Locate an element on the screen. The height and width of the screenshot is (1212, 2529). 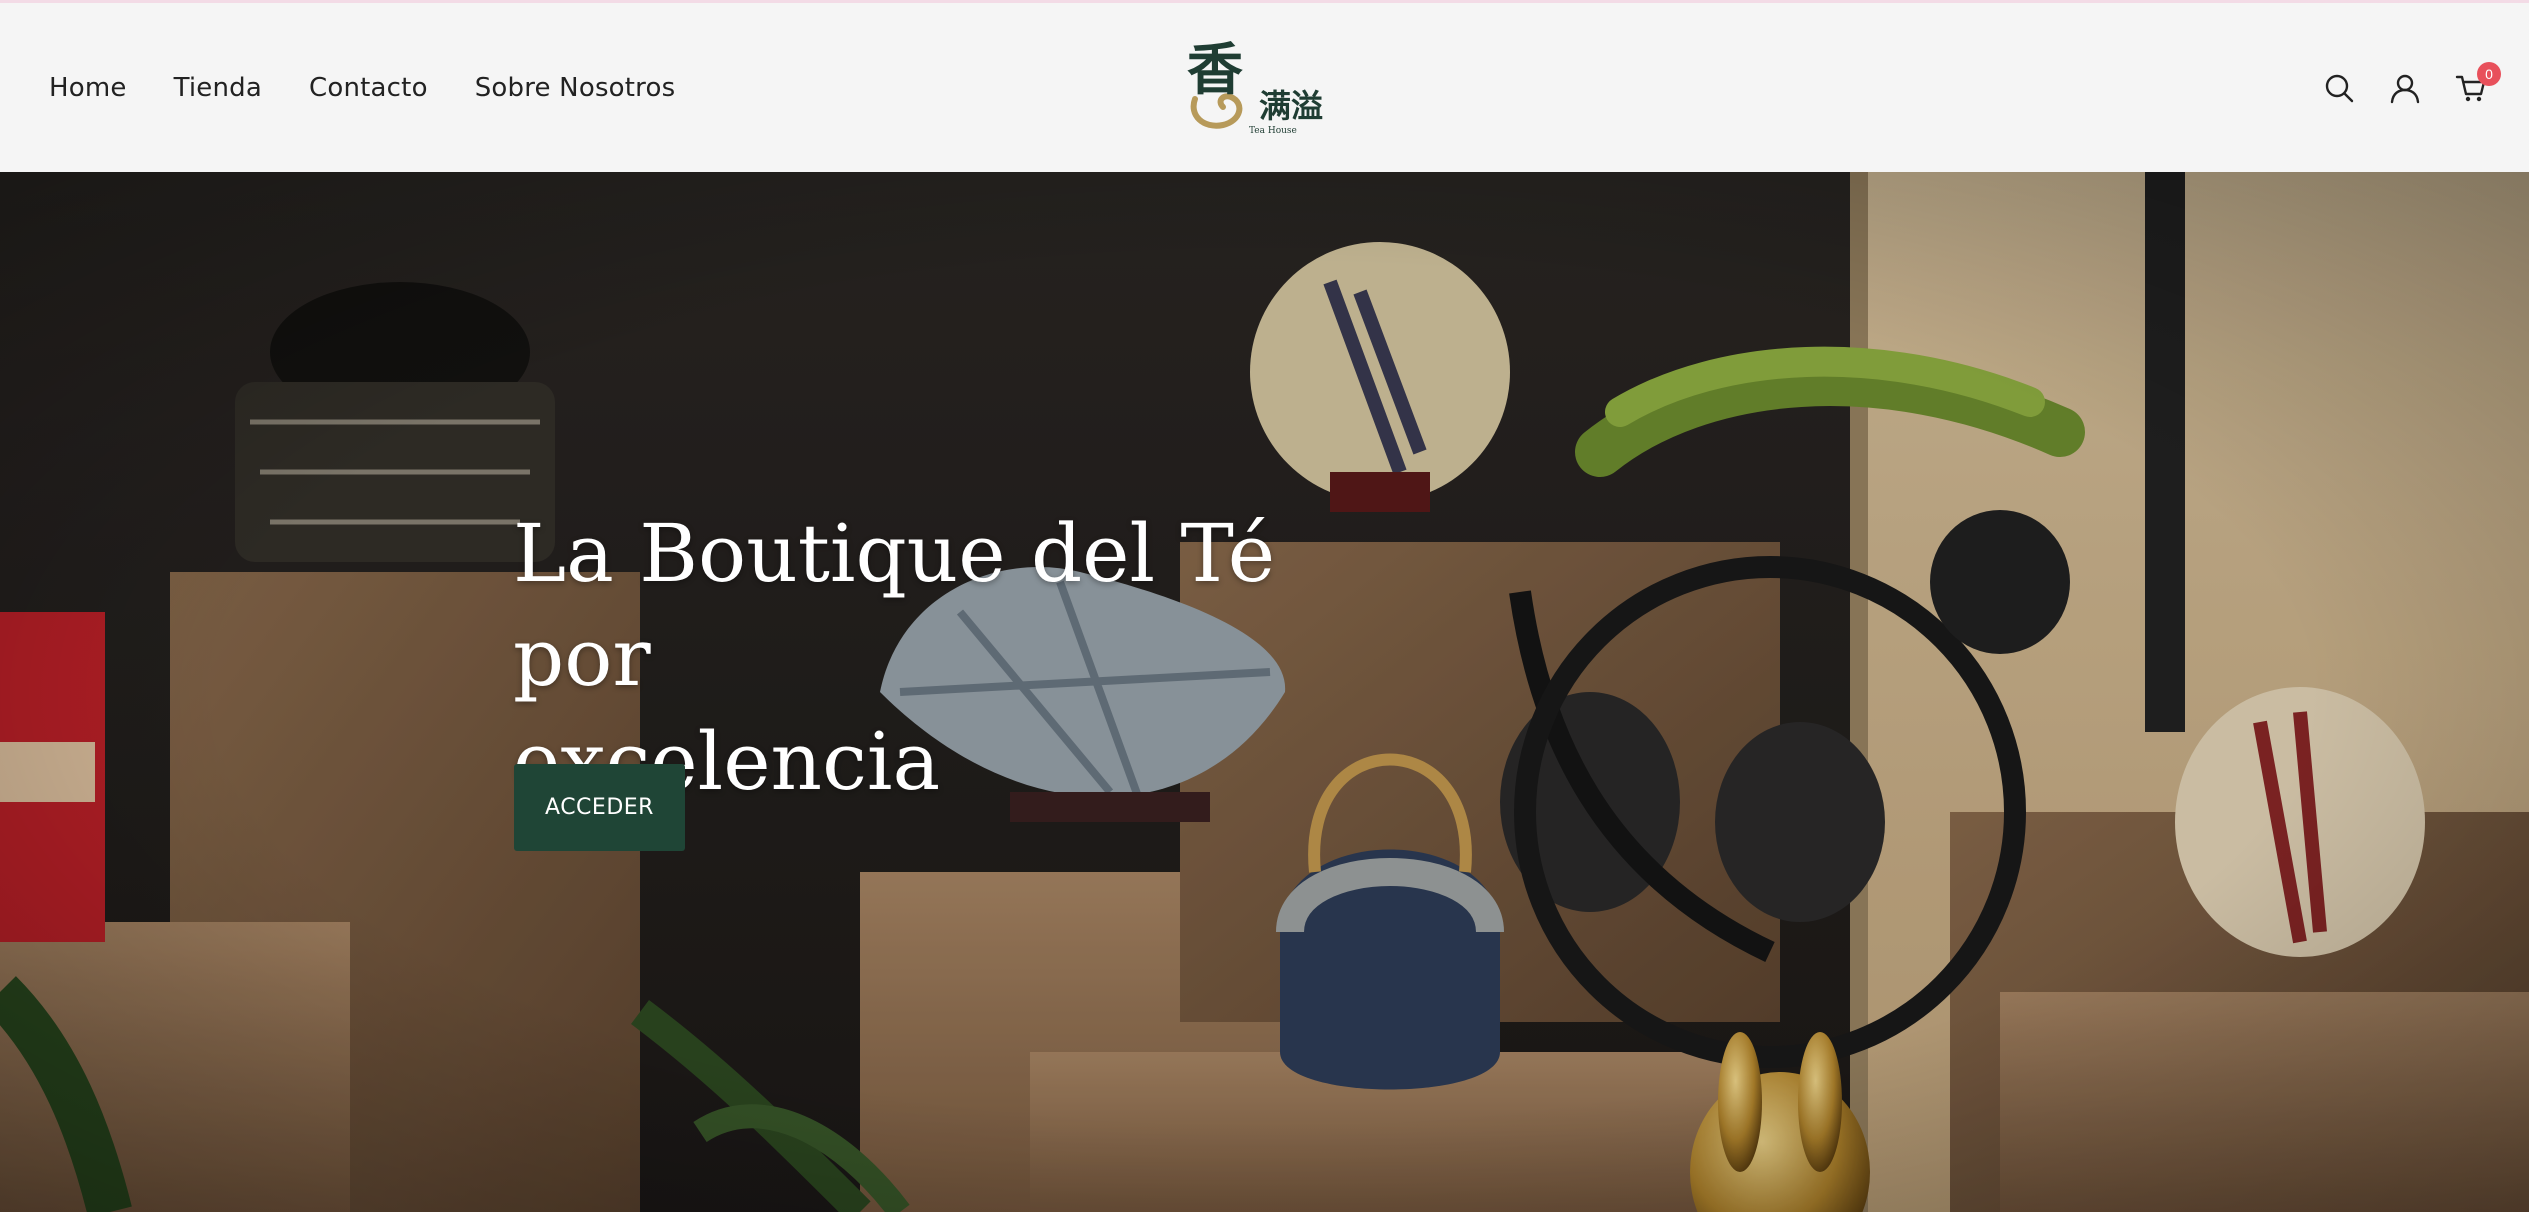
site-logo: 香 满溢 Tea House is located at coordinates (1263, 89).